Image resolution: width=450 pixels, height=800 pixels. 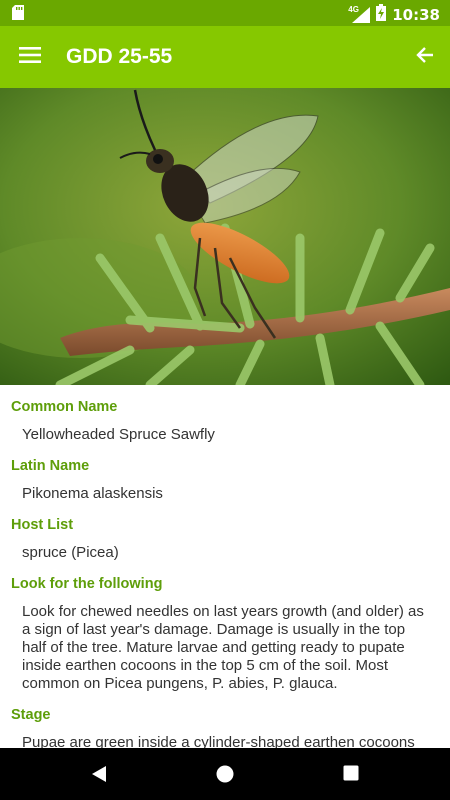 What do you see at coordinates (351, 775) in the screenshot?
I see `recents-square-icon` at bounding box center [351, 775].